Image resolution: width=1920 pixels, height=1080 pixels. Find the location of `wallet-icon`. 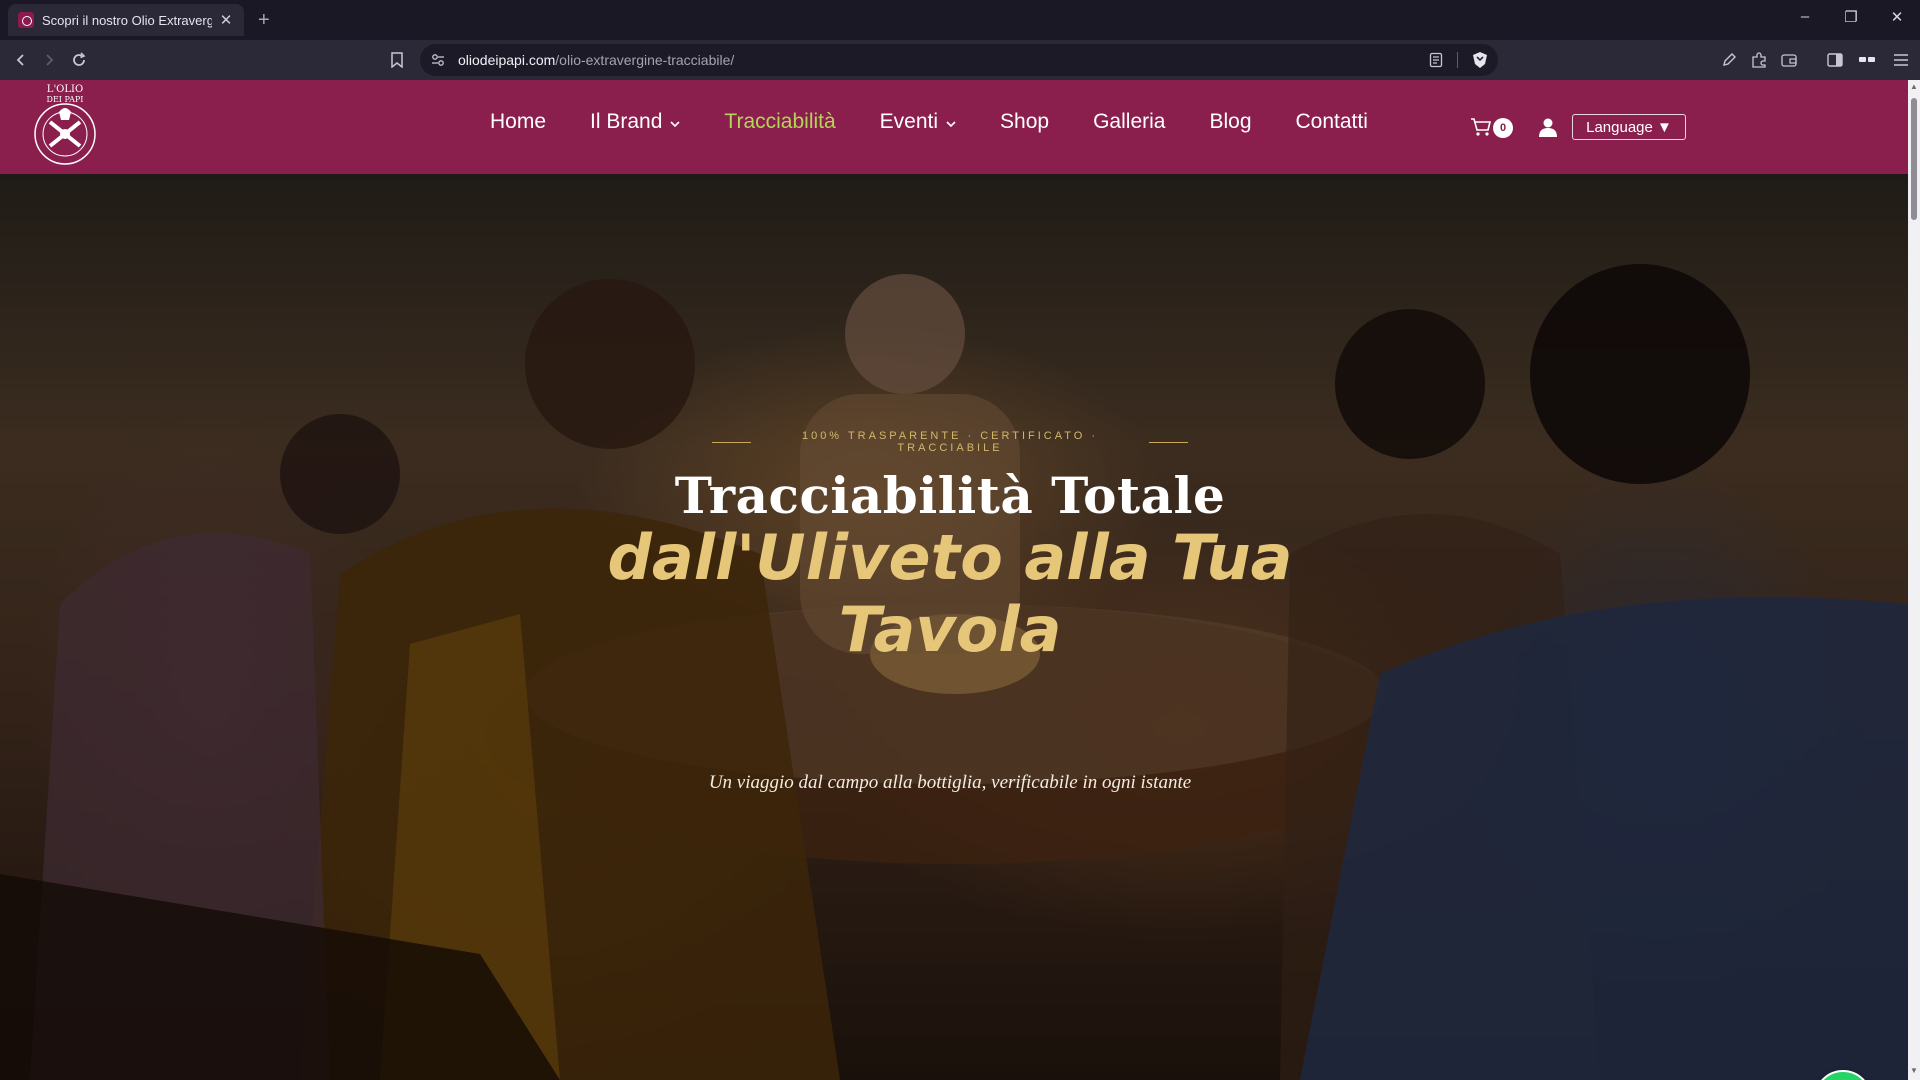

wallet-icon is located at coordinates (1789, 60).